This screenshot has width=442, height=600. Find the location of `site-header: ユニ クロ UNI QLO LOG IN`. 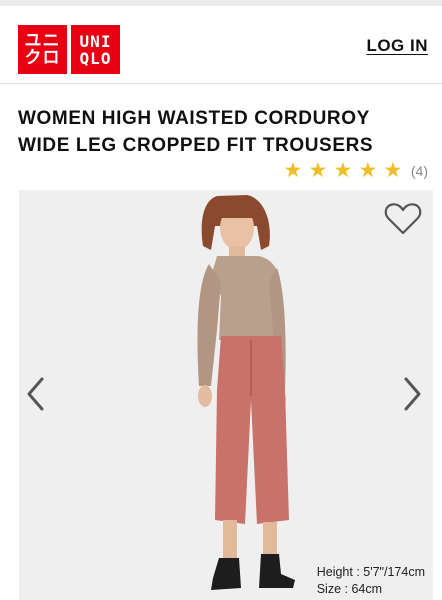

site-header: ユニ クロ UNI QLO LOG IN is located at coordinates (221, 45).